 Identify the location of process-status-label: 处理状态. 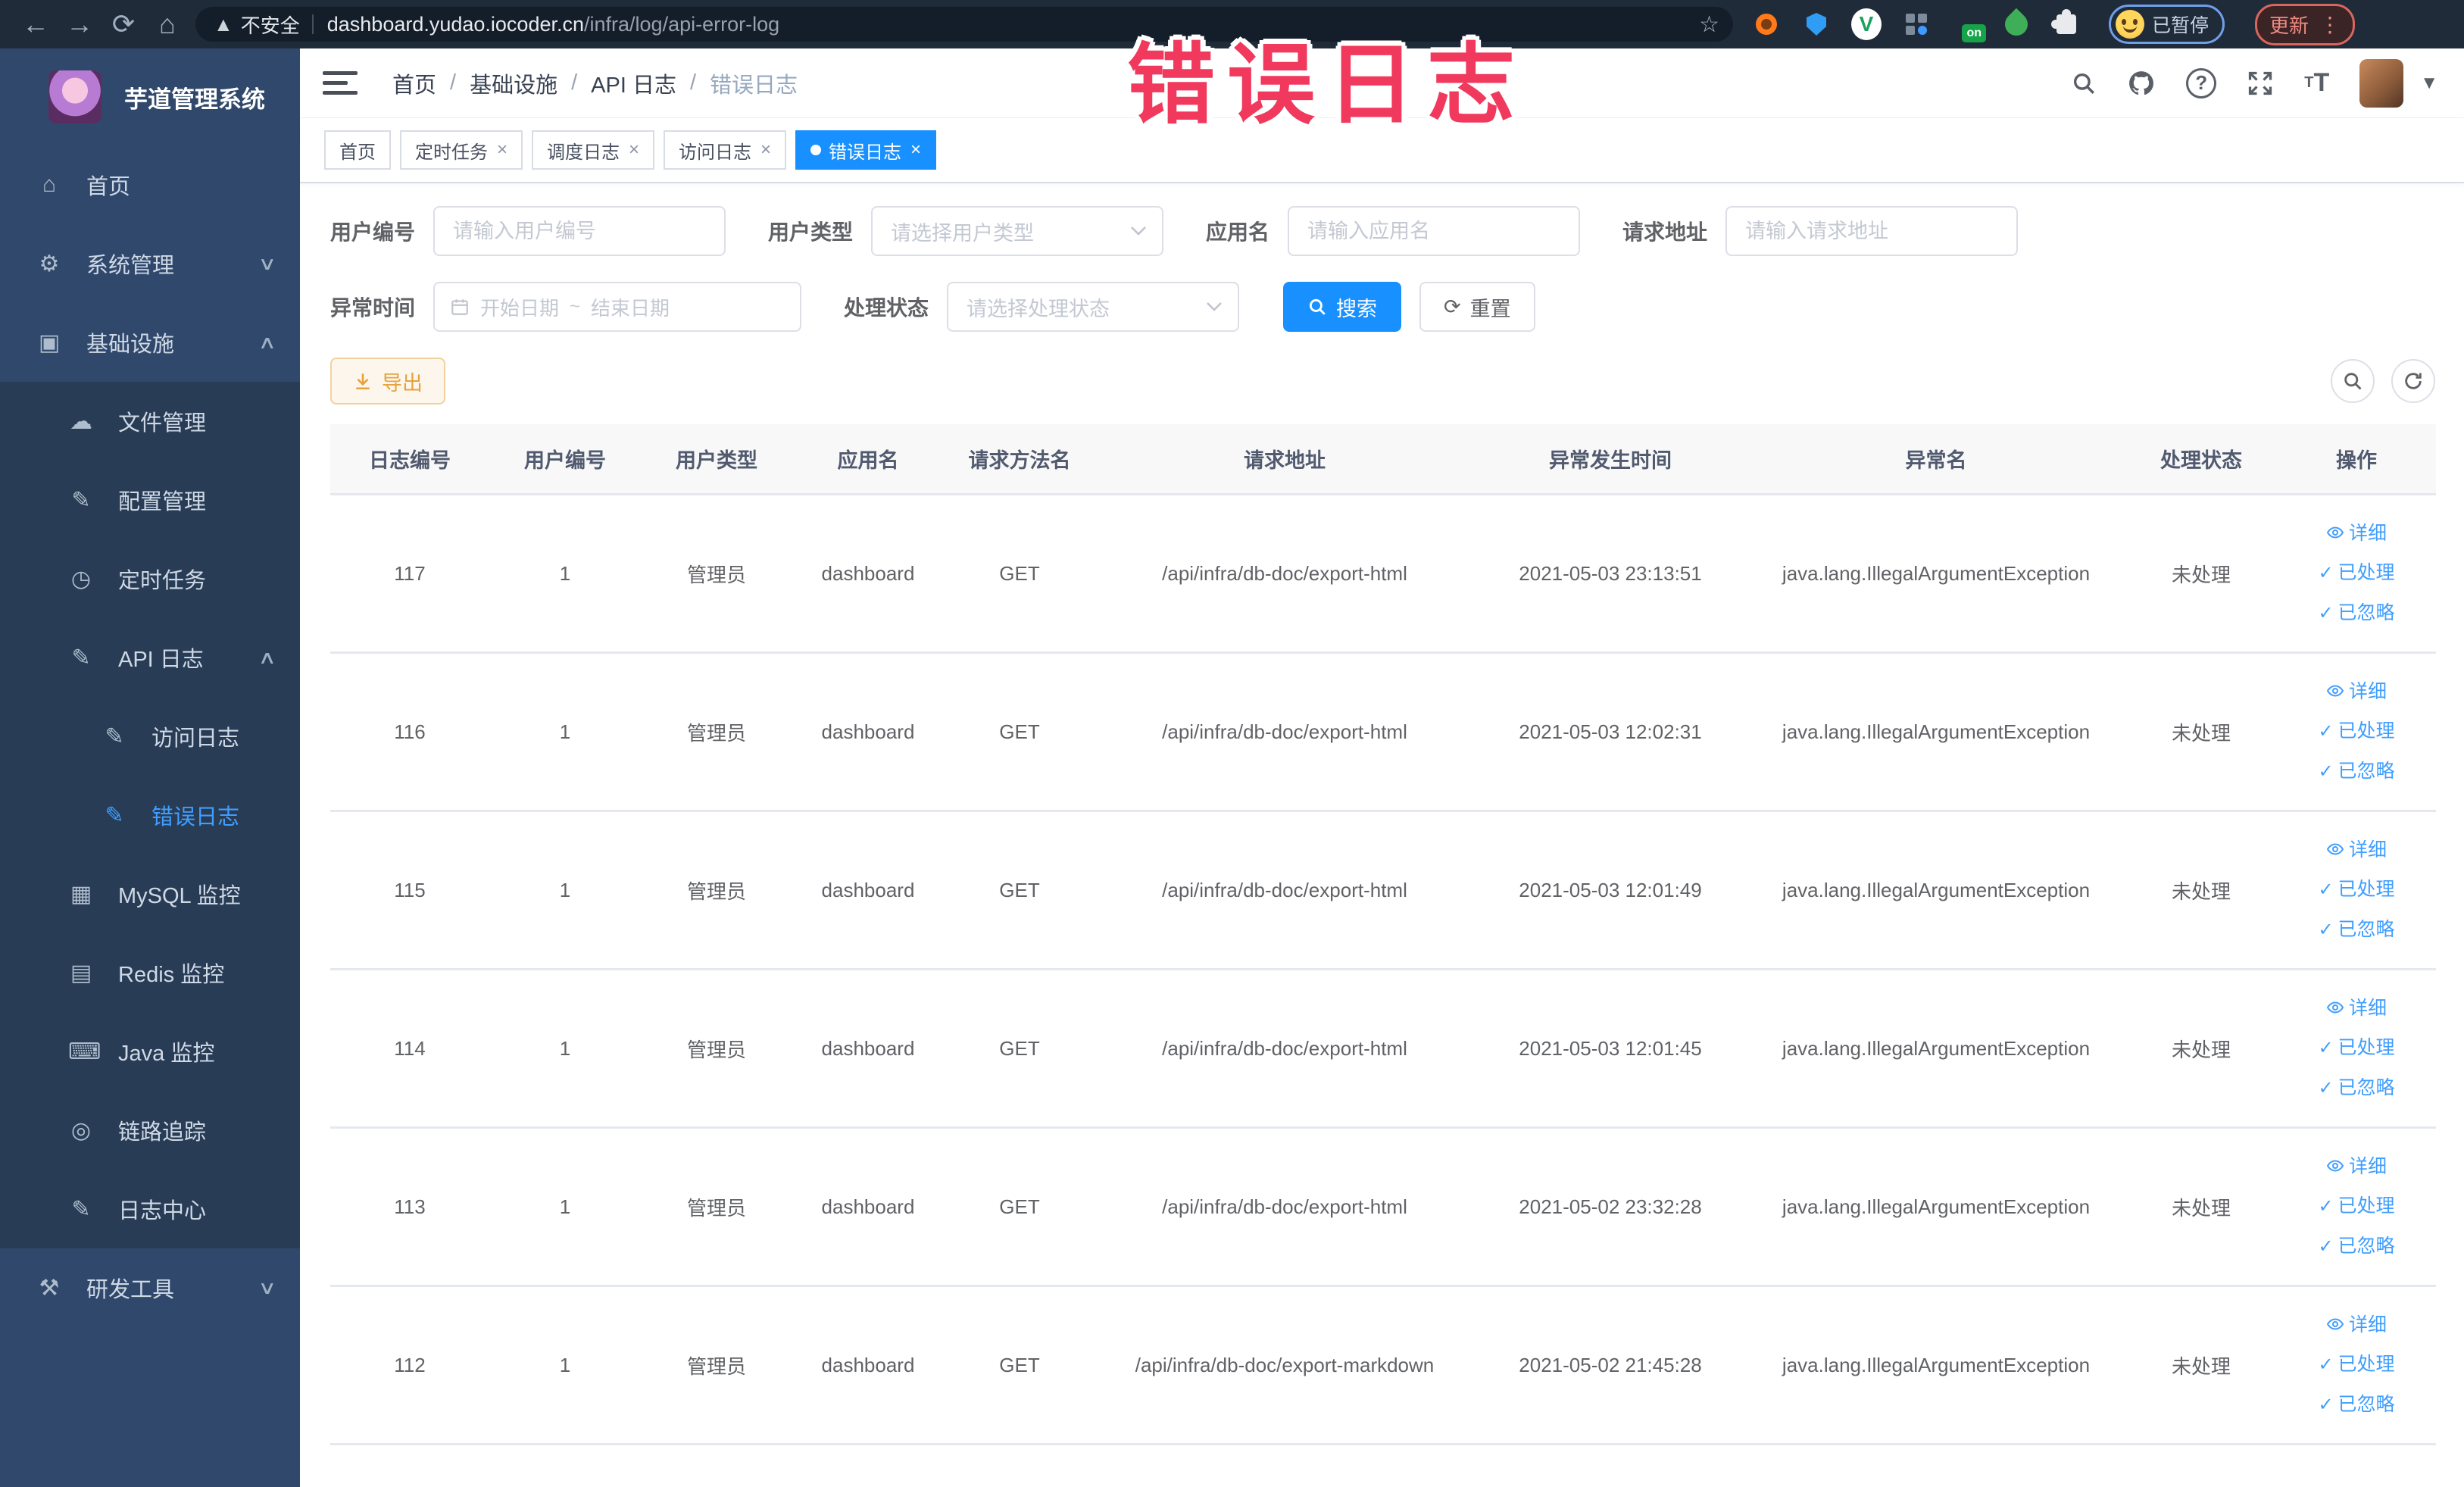
(886, 308).